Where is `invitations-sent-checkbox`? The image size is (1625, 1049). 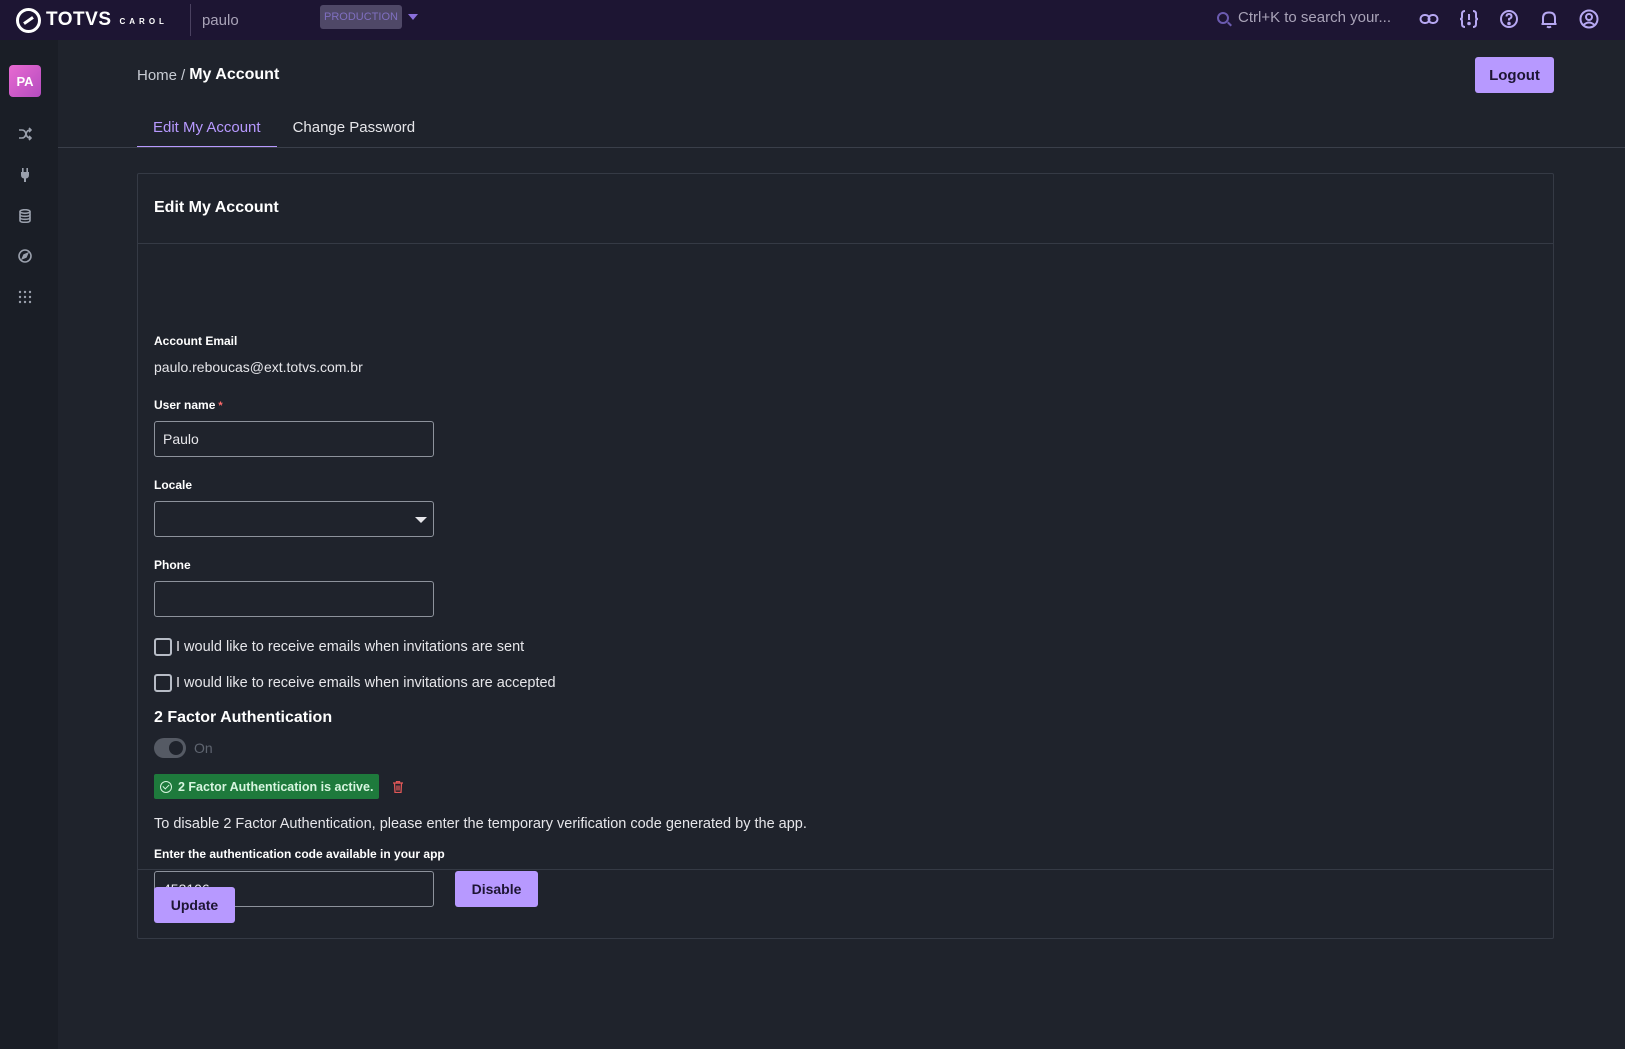 invitations-sent-checkbox is located at coordinates (163, 647).